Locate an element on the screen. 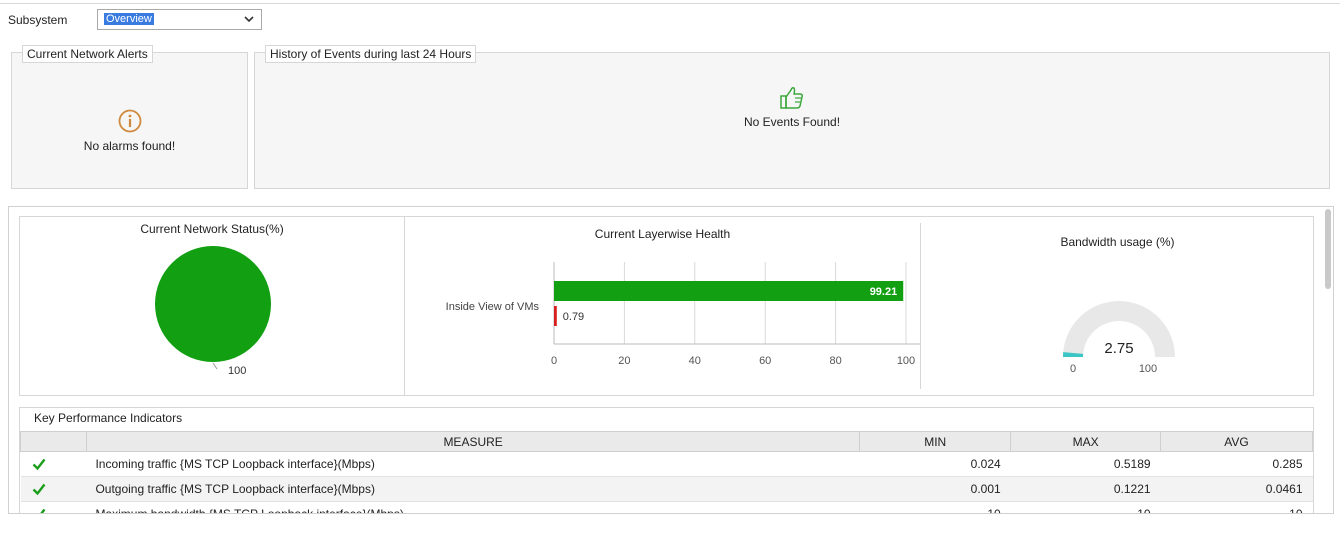 The width and height of the screenshot is (1340, 550). max-cell: 10 is located at coordinates (1085, 507).